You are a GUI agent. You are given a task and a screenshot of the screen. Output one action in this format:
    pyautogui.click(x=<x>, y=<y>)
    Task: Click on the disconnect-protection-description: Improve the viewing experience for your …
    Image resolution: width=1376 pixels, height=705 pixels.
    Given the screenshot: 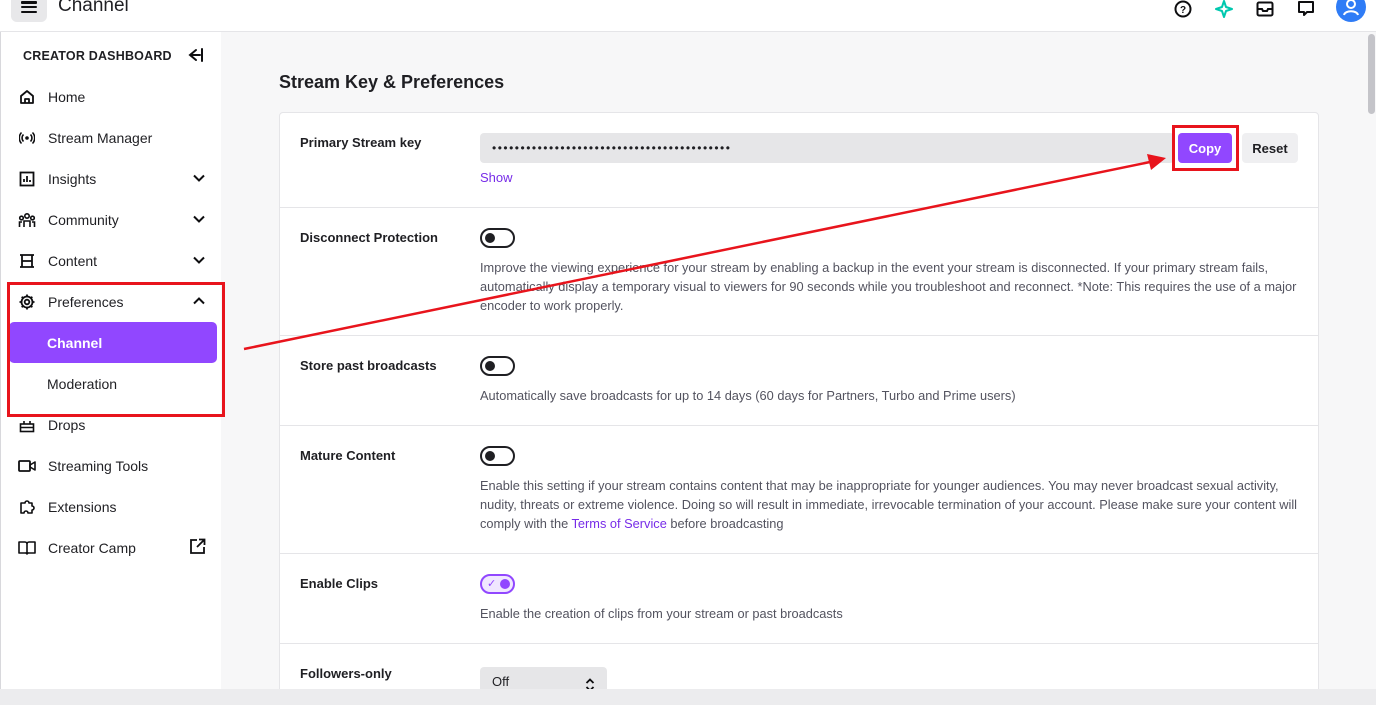 What is the action you would take?
    pyautogui.click(x=888, y=286)
    